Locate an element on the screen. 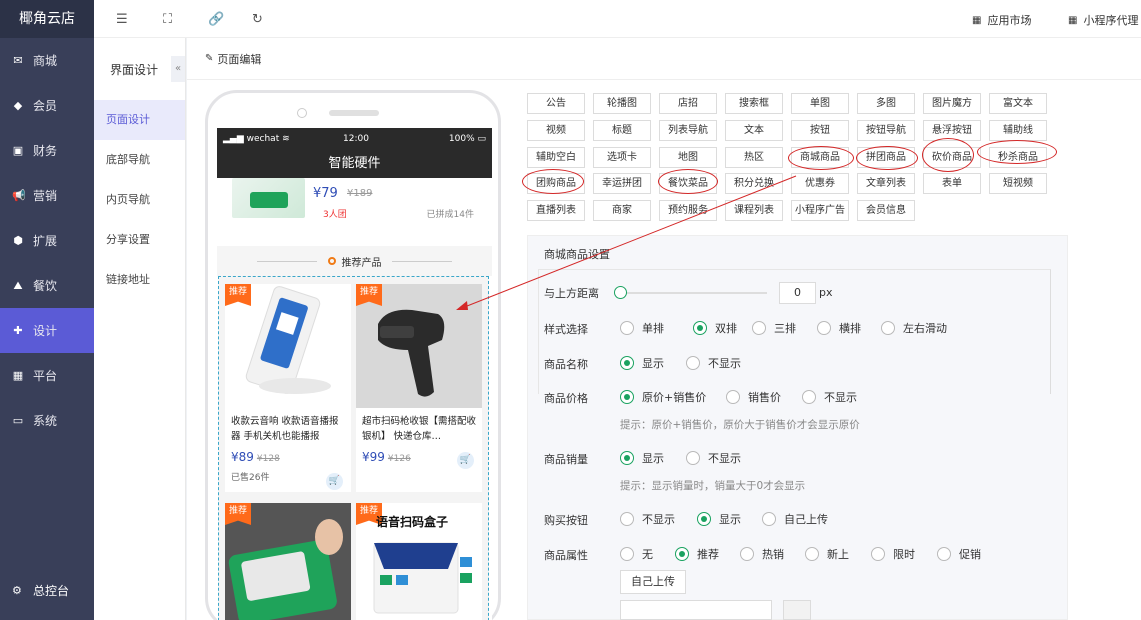 The width and height of the screenshot is (1141, 620). component-button: 砍价商品 is located at coordinates (952, 157).